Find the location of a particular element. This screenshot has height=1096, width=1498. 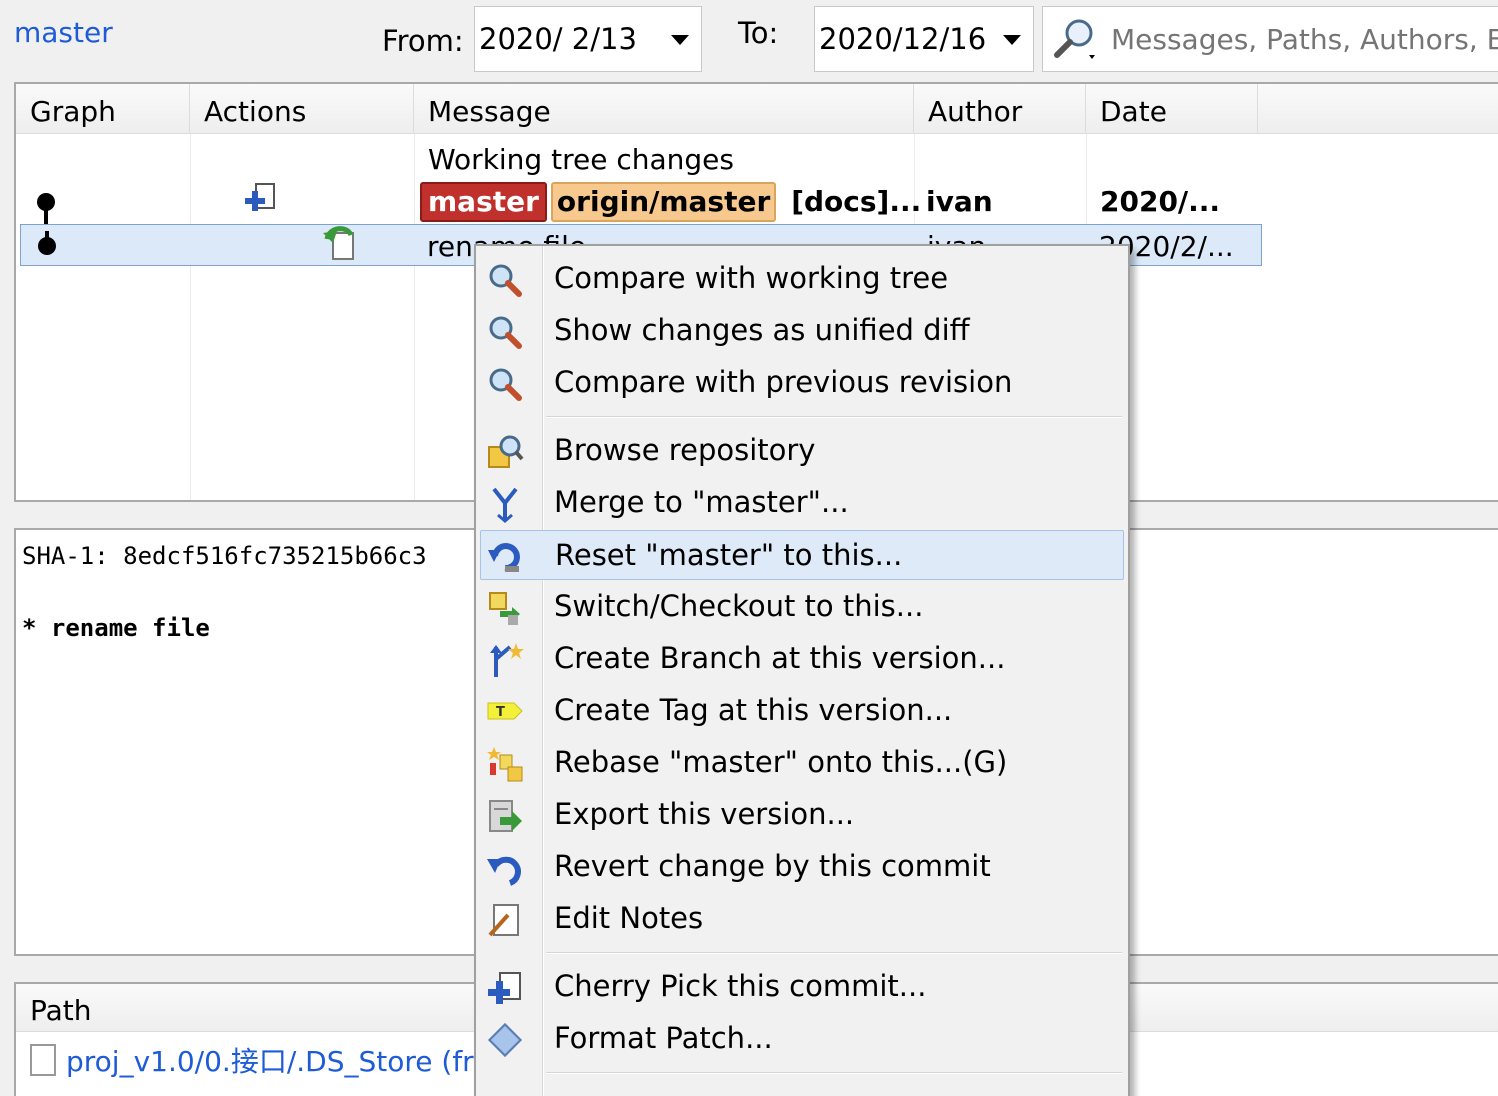

to-date-picker: 2020/12/16 is located at coordinates (924, 39).